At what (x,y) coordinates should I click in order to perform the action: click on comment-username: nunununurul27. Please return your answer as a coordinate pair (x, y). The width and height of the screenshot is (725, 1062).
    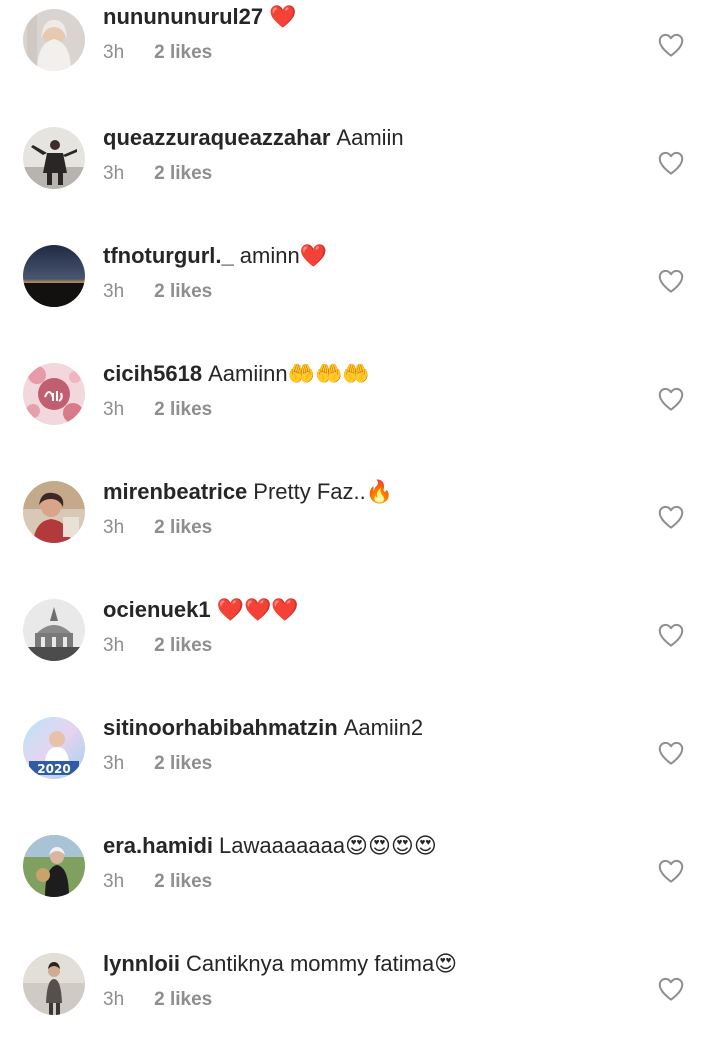
    Looking at the image, I should click on (183, 16).